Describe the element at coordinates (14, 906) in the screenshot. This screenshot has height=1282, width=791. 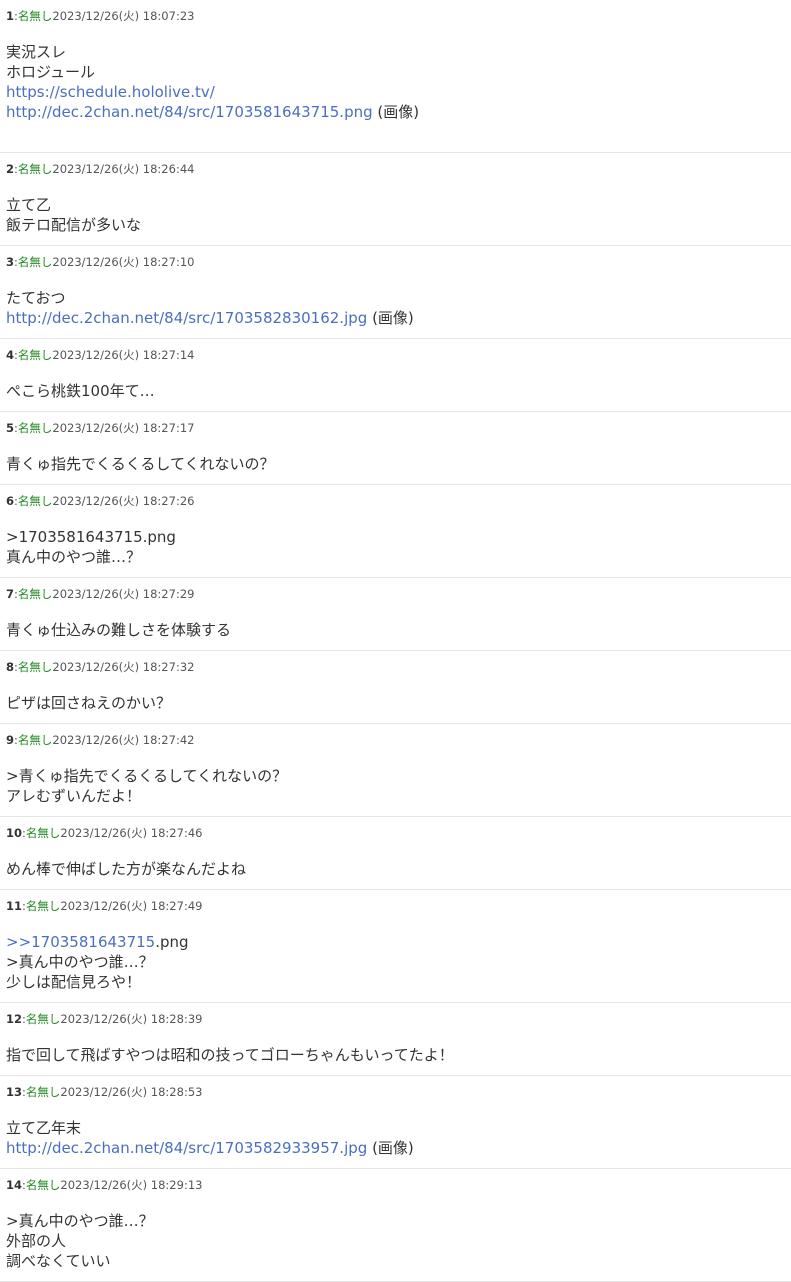
I see `post-number: 11` at that location.